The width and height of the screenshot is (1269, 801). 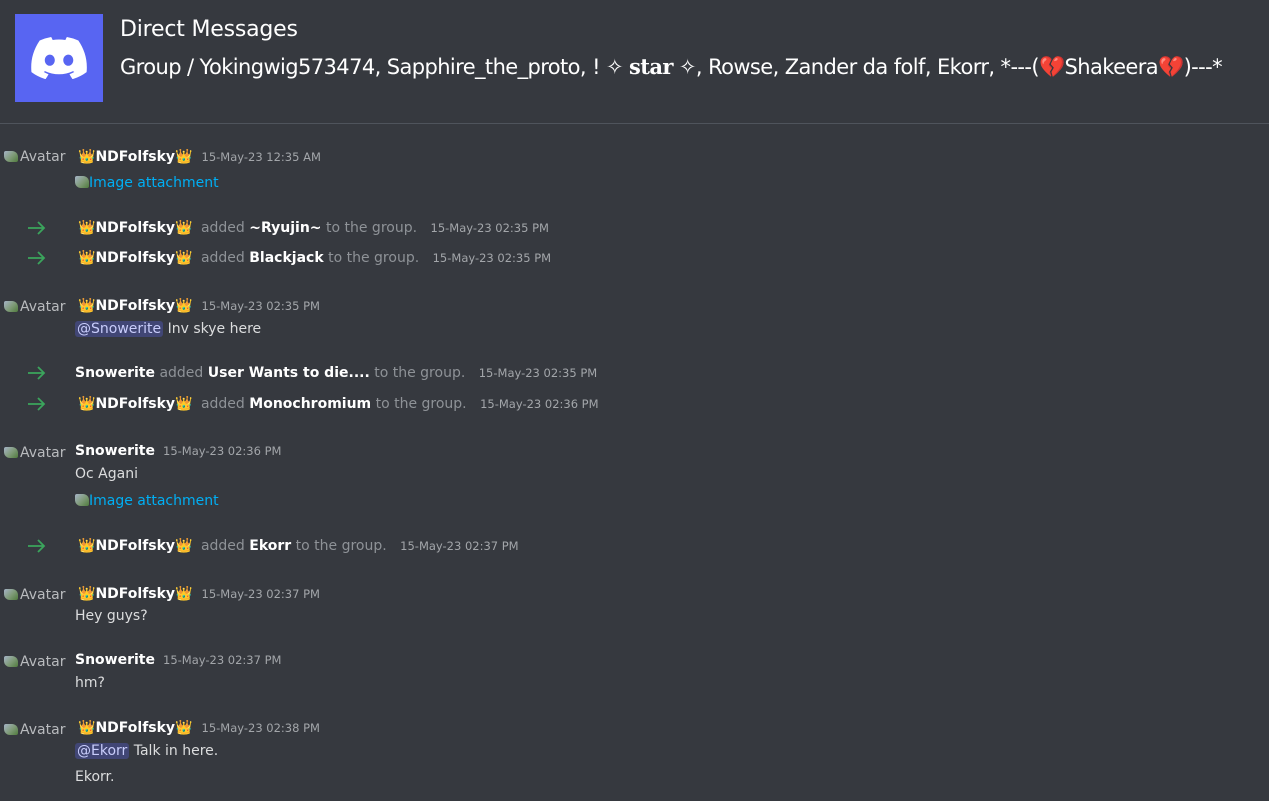 What do you see at coordinates (119, 329) in the screenshot?
I see `user-mention: @Snowerite` at bounding box center [119, 329].